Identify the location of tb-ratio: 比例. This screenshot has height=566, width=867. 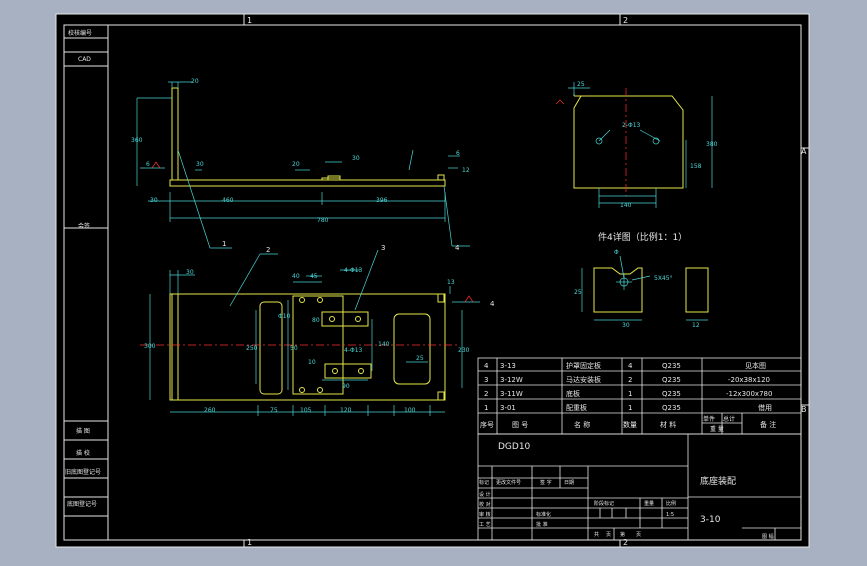
(671, 503).